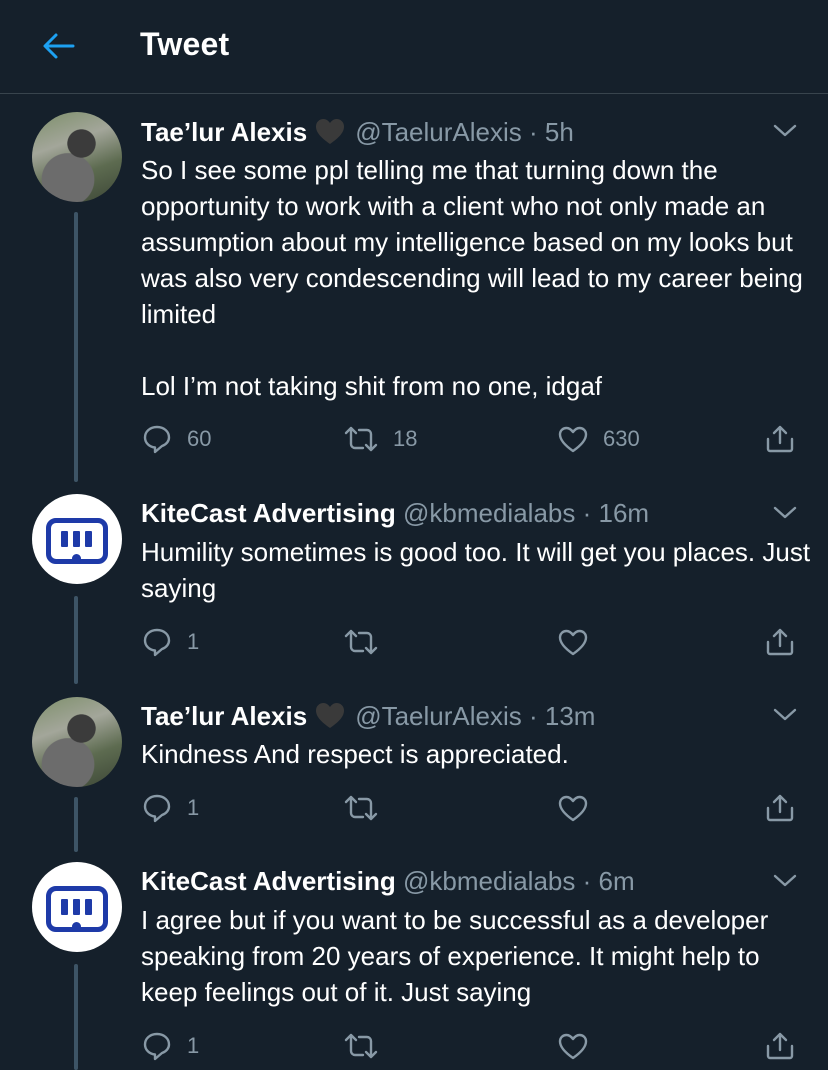  I want to click on retweet-count: 18, so click(405, 438).